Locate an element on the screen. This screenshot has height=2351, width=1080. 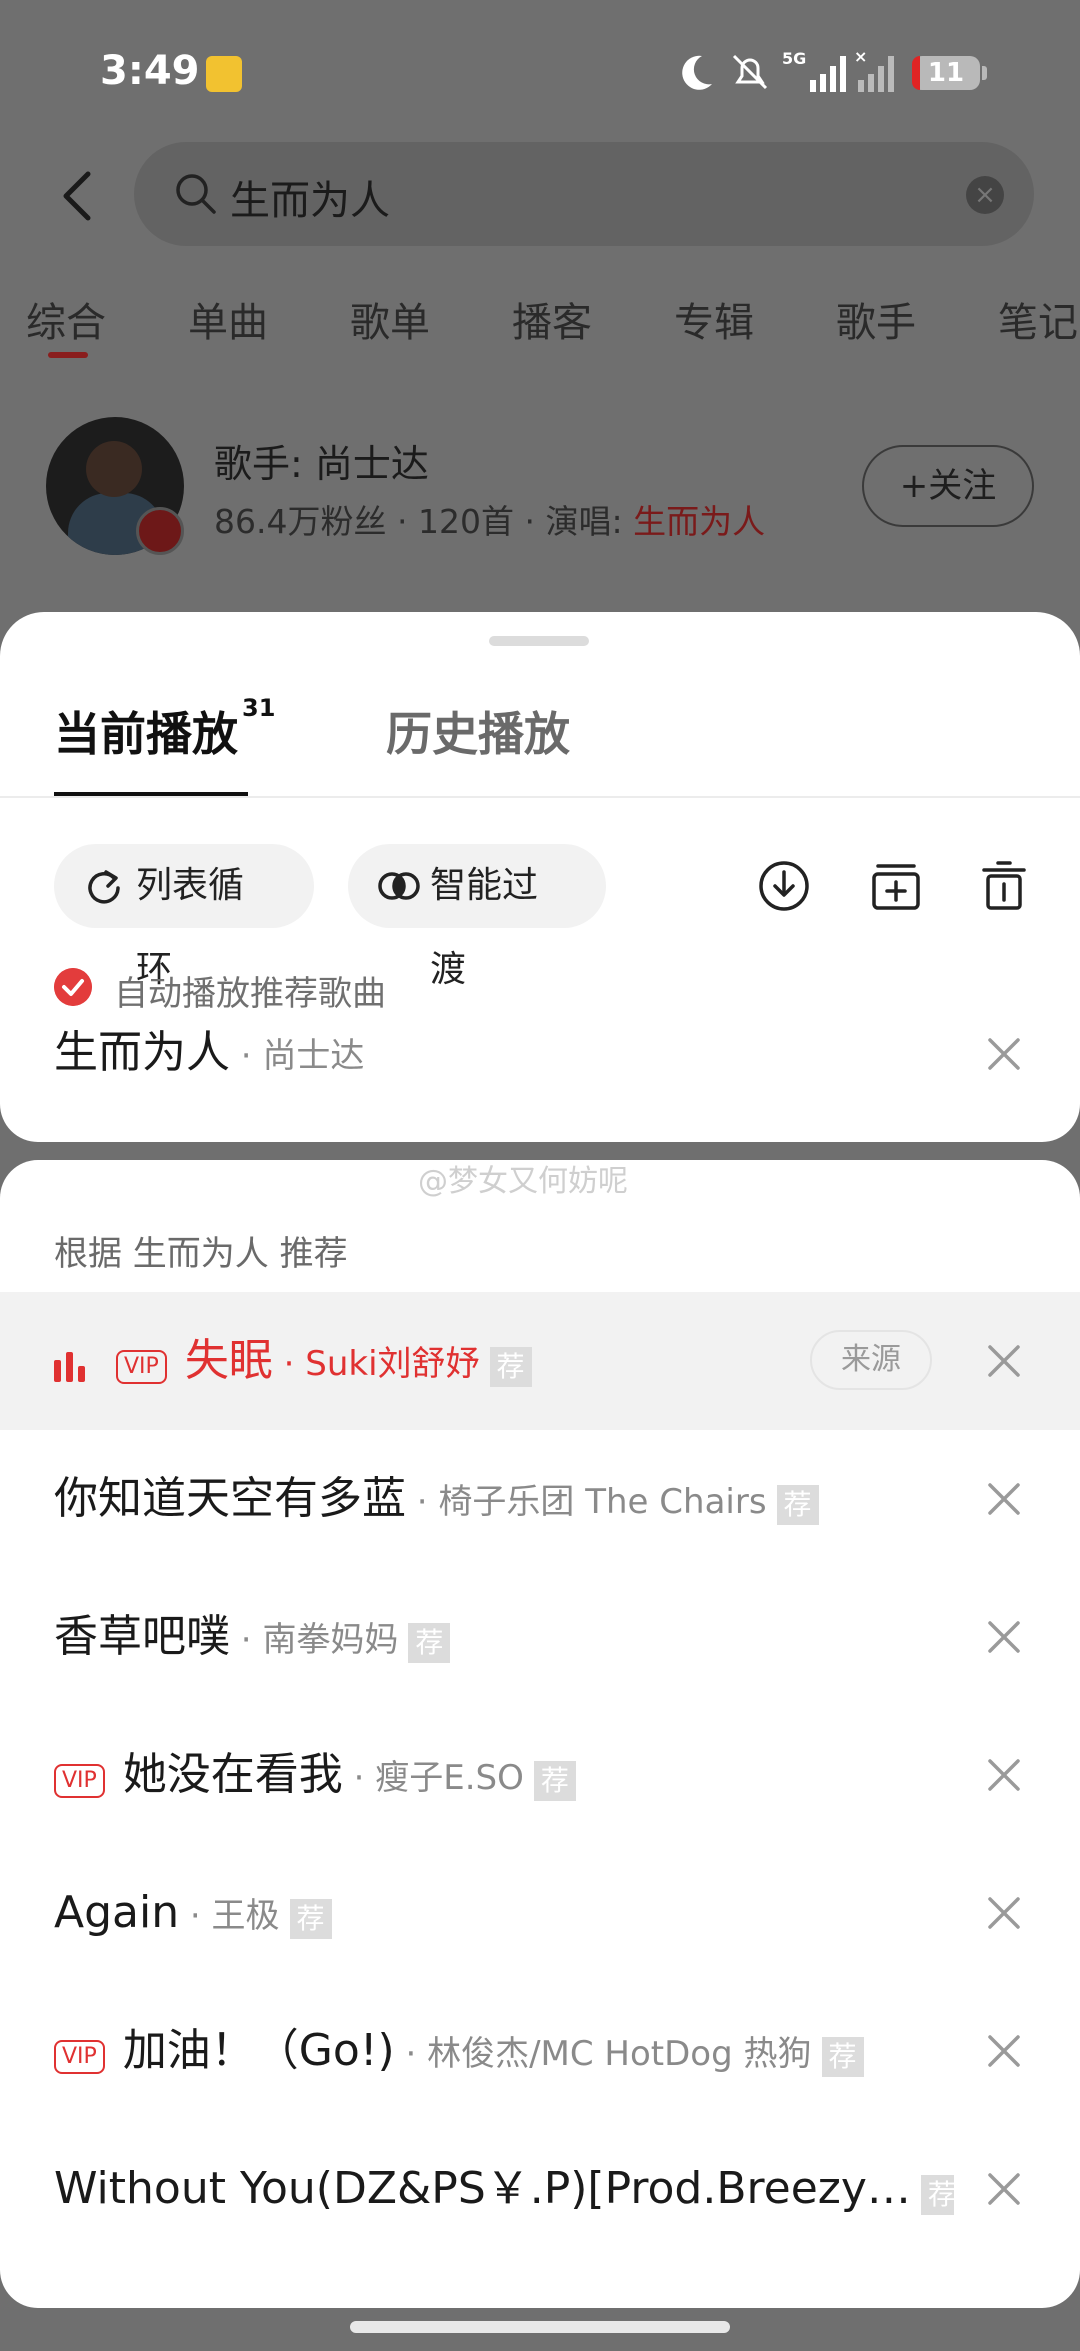
notification-app-icon is located at coordinates (224, 74).